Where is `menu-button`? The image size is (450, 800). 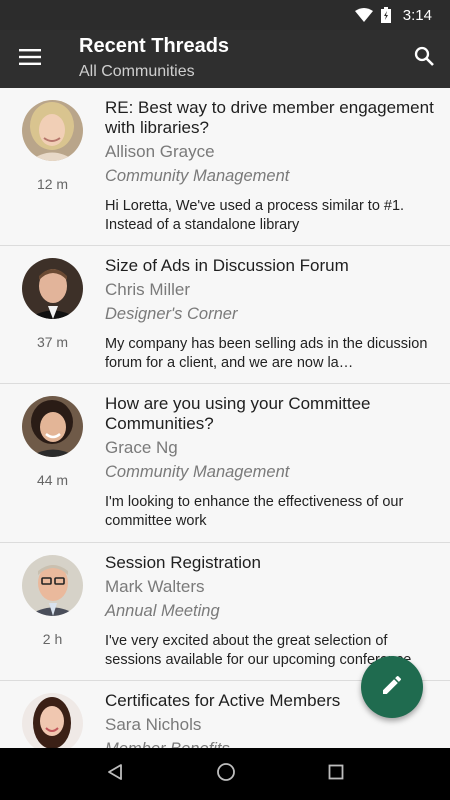
menu-button is located at coordinates (30, 59).